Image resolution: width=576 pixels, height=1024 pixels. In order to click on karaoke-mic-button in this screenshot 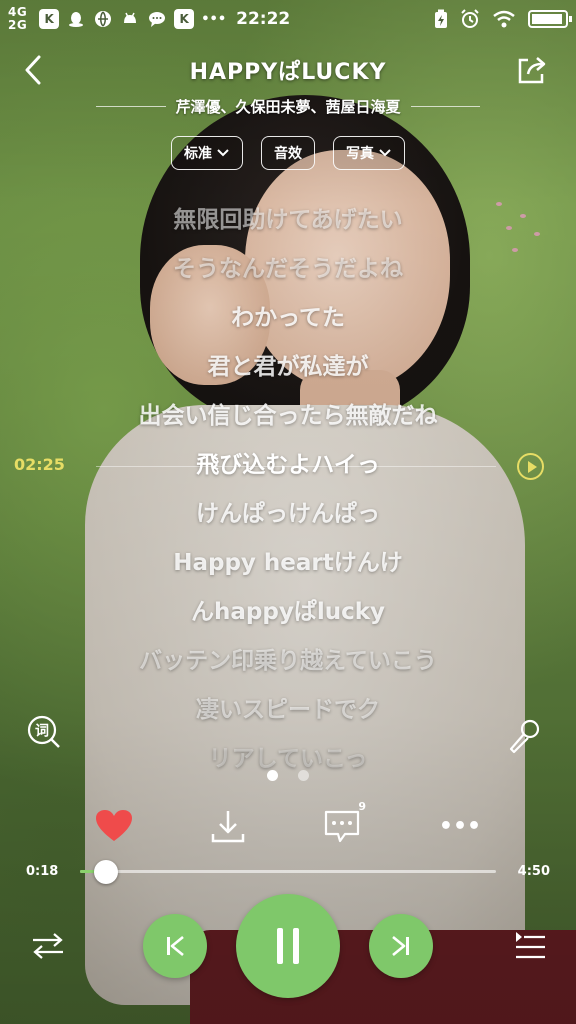, I will do `click(524, 736)`.